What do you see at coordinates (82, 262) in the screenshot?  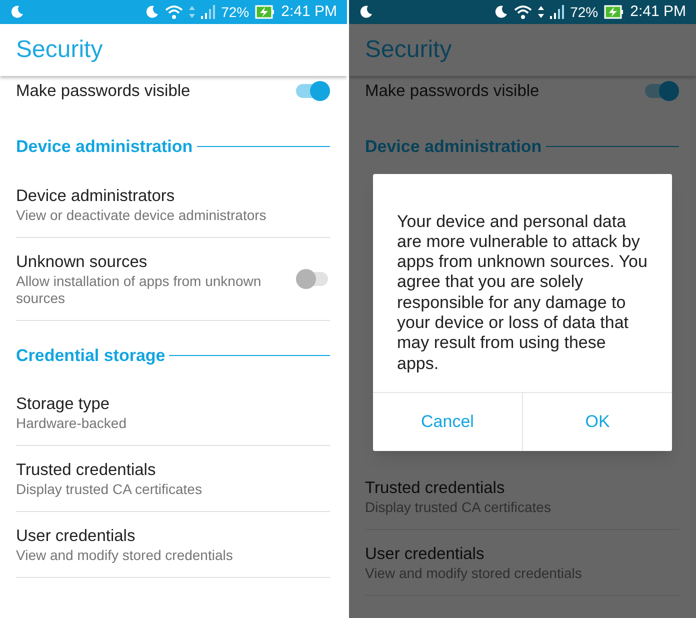 I see `item-title: Unknown sources` at bounding box center [82, 262].